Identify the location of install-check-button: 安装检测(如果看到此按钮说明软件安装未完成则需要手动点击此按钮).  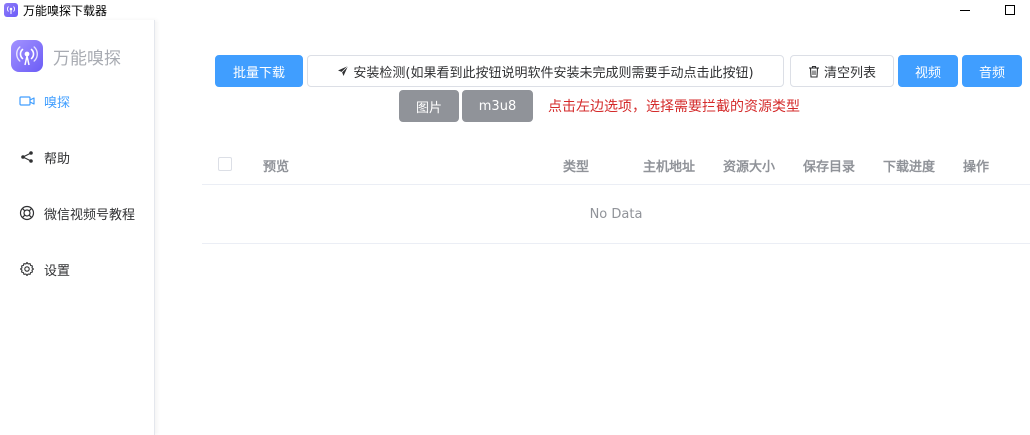
(545, 71).